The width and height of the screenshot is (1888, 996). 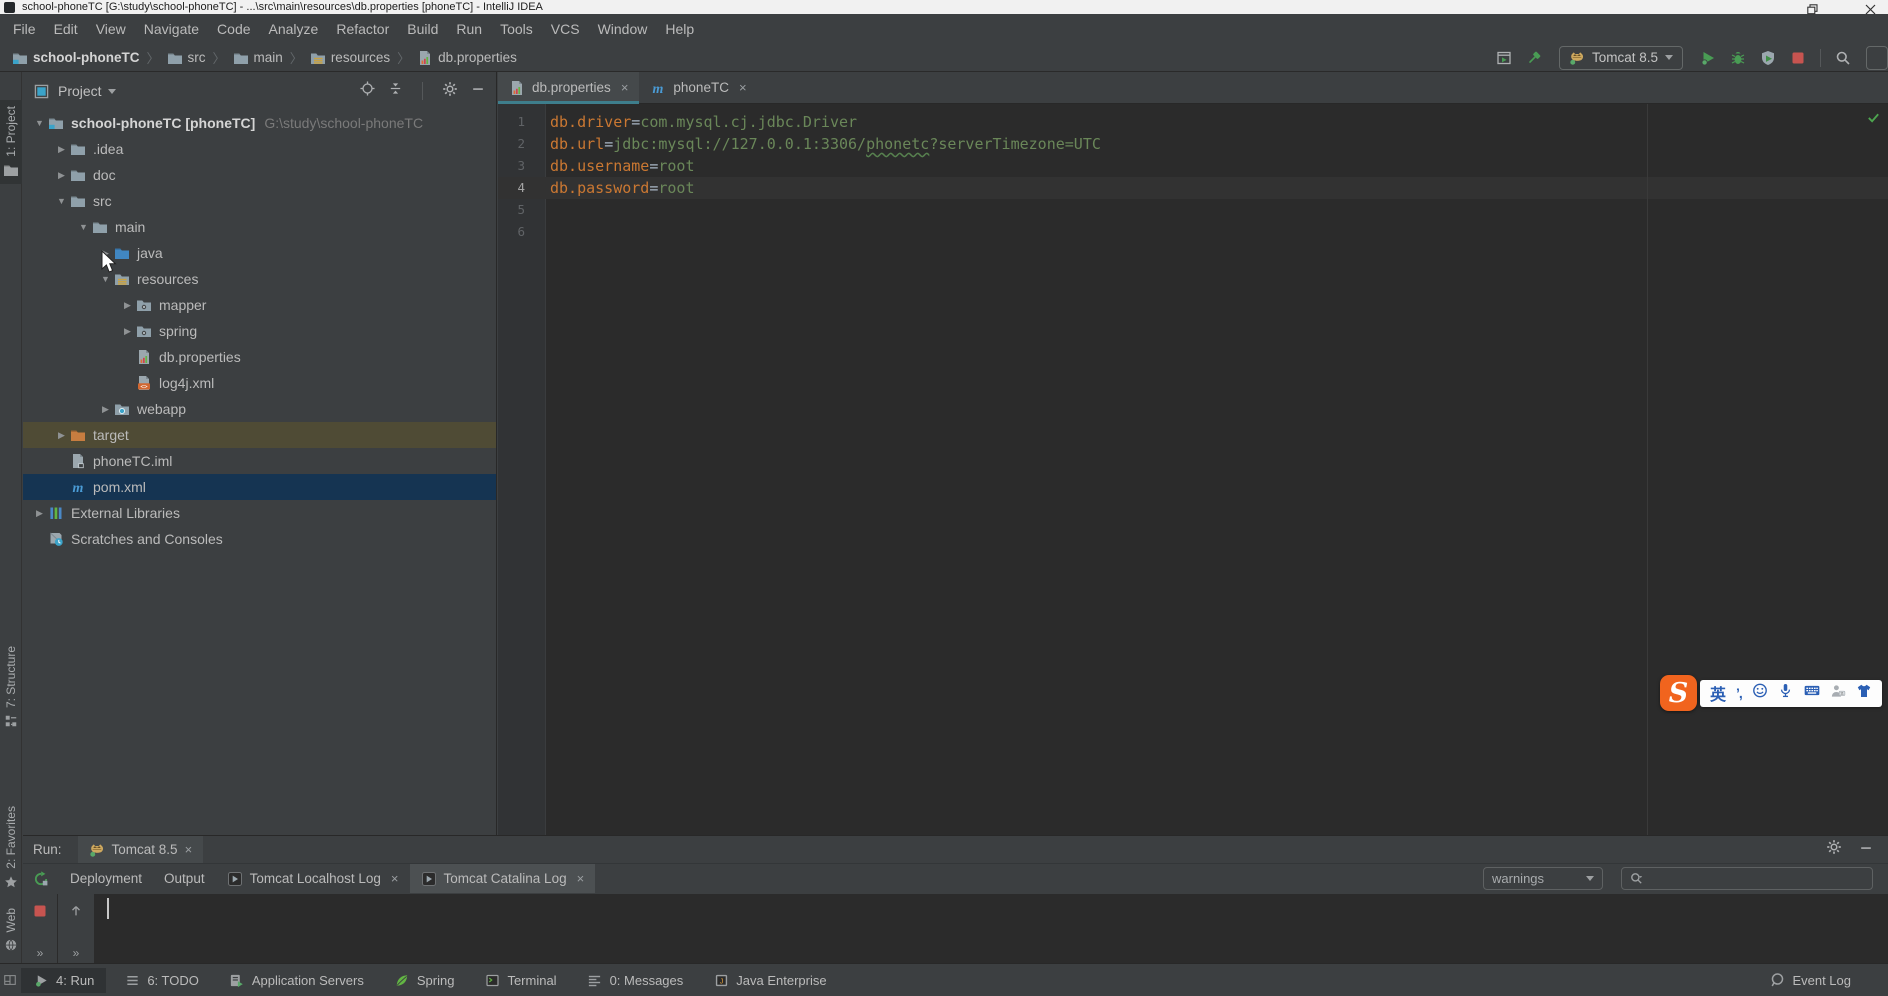 What do you see at coordinates (422, 28) in the screenshot?
I see `menu-build: Build` at bounding box center [422, 28].